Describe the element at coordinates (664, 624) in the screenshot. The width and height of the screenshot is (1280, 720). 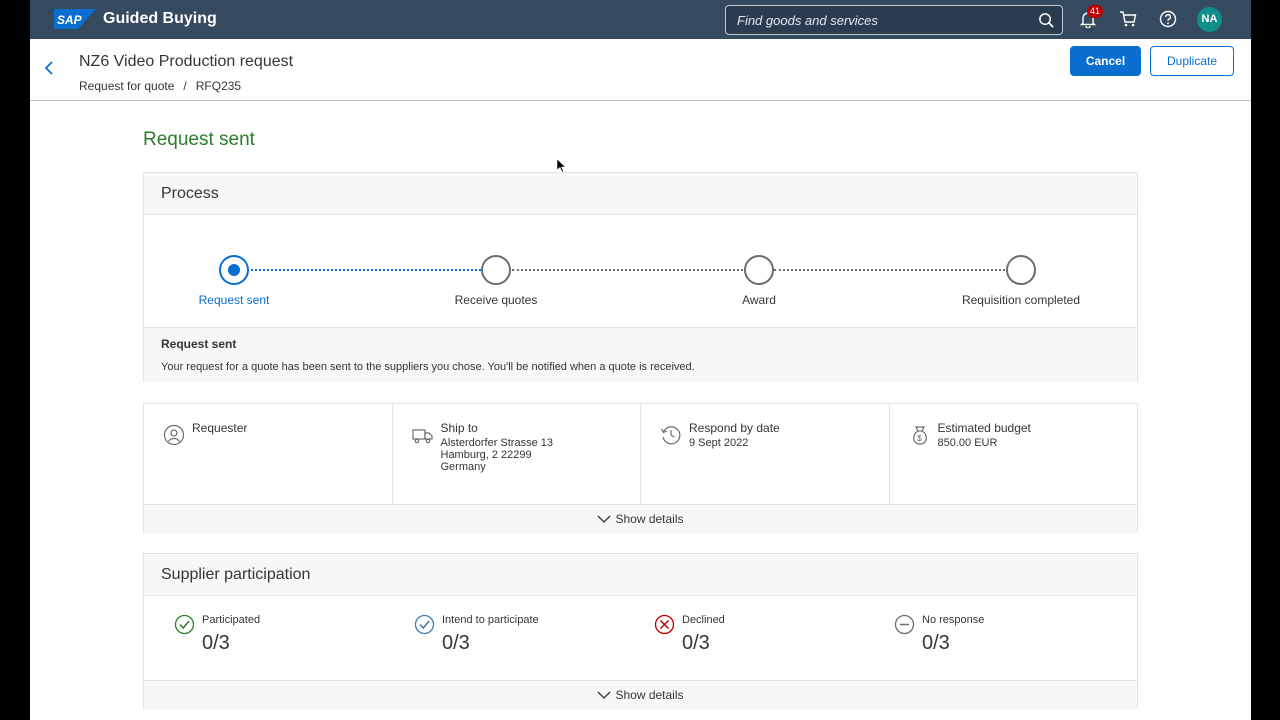
I see `error-circle-icon` at that location.